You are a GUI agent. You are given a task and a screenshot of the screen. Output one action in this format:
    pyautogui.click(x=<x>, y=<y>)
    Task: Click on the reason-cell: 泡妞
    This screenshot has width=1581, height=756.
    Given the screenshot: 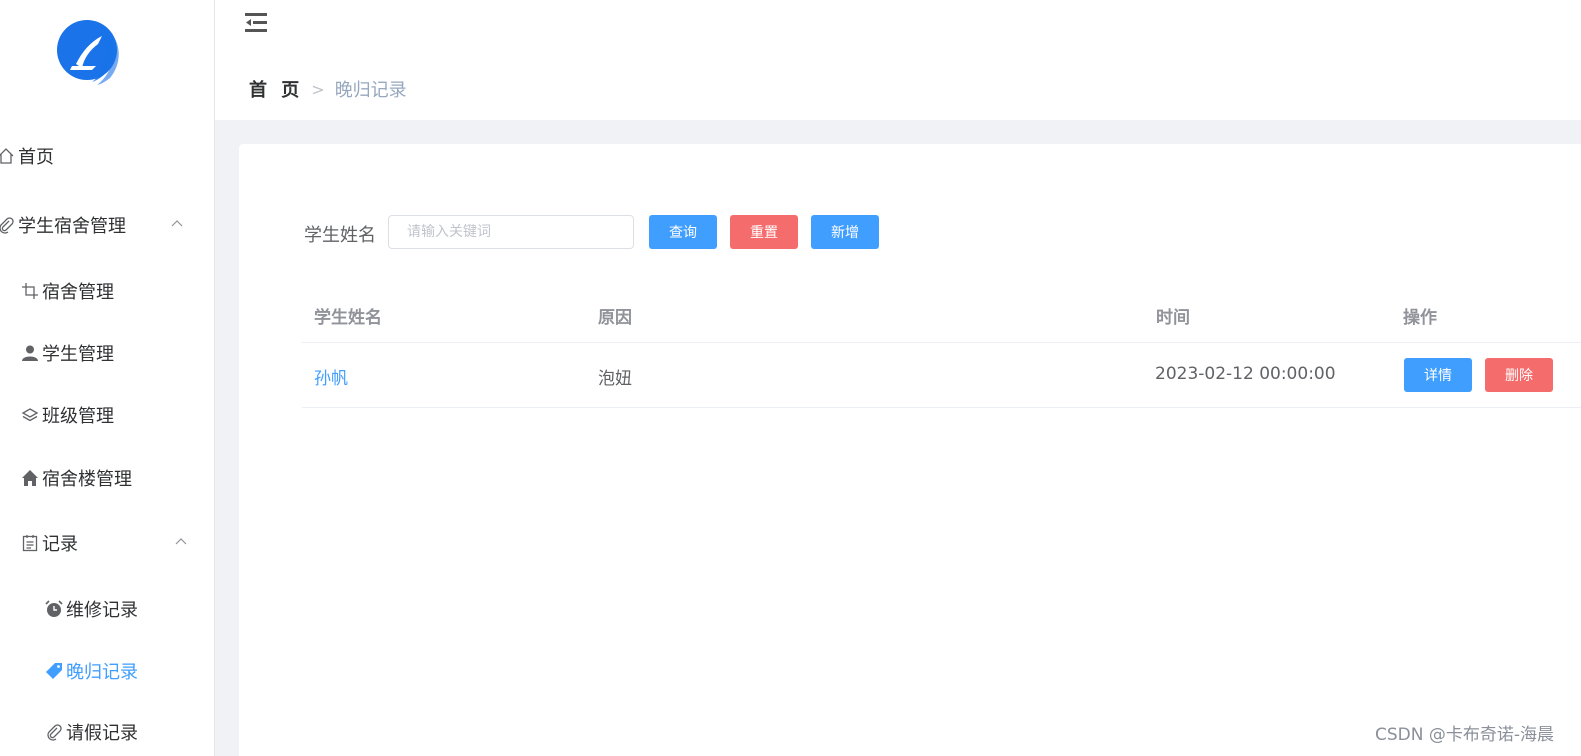 What is the action you would take?
    pyautogui.click(x=615, y=379)
    